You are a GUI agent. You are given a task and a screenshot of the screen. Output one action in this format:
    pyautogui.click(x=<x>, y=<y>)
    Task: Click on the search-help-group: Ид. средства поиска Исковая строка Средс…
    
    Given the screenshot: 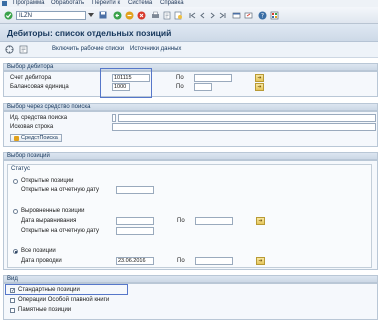 What is the action you would take?
    pyautogui.click(x=190, y=129)
    